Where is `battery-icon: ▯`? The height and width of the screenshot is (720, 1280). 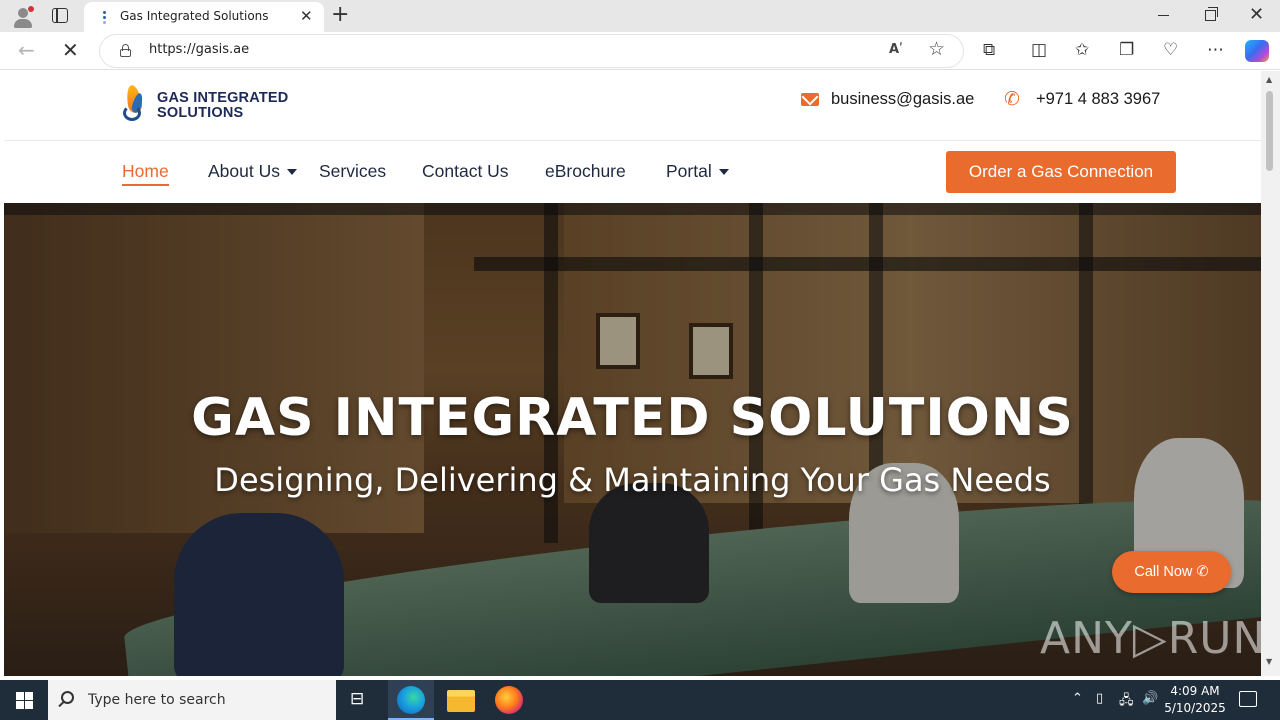
battery-icon: ▯ is located at coordinates (1099, 698).